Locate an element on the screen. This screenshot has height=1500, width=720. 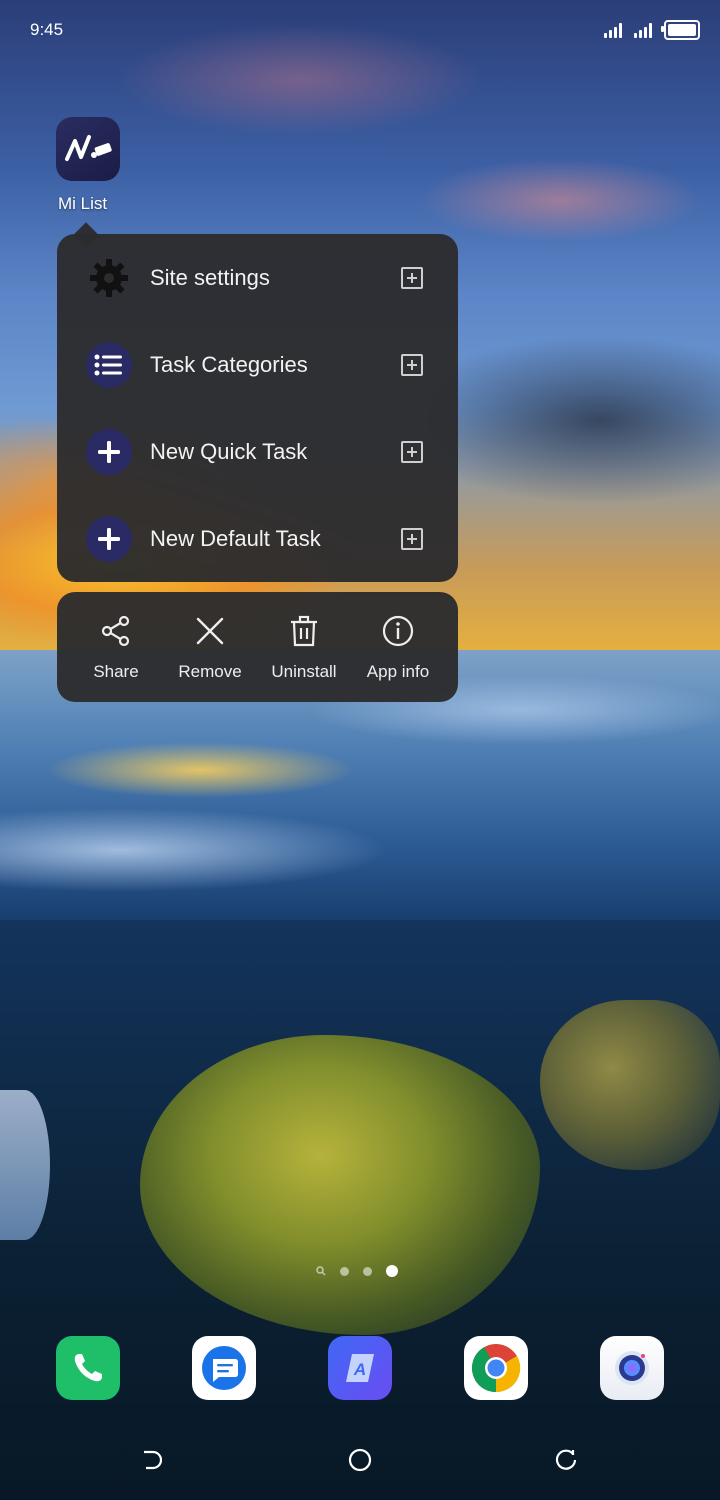
shortcut-label: New Quick Task is located at coordinates (229, 451).